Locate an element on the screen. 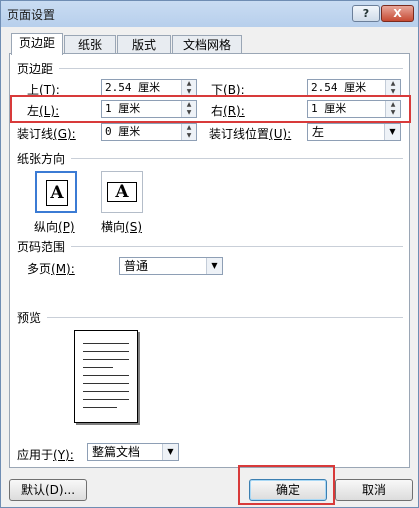  orientation-group-label: 纸张方向 is located at coordinates (41, 159).